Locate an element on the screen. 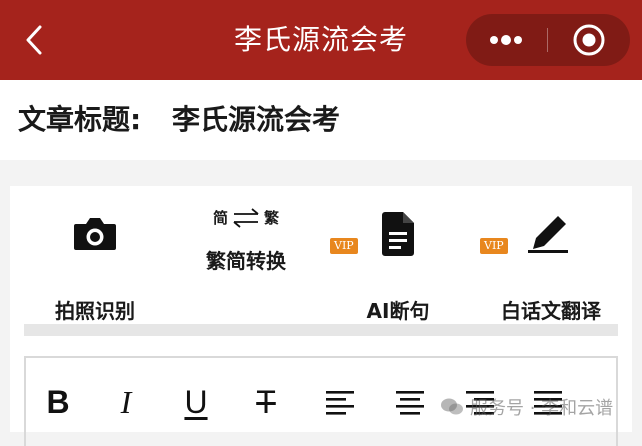 The width and height of the screenshot is (642, 446). miniprogram-capsule is located at coordinates (548, 40).